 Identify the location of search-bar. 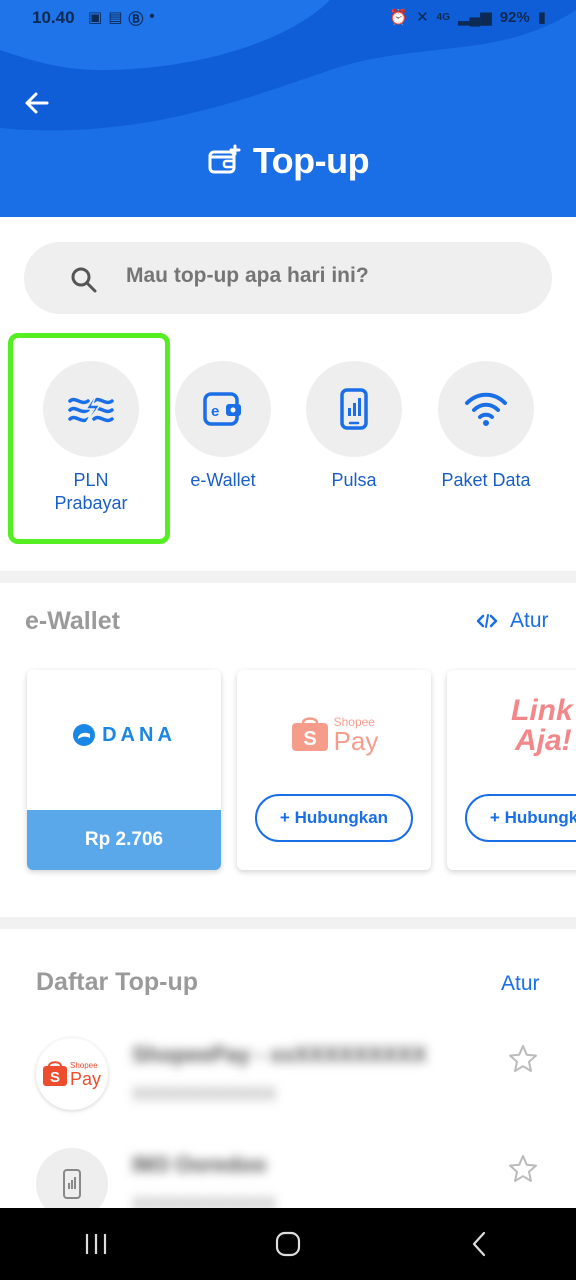
(288, 278).